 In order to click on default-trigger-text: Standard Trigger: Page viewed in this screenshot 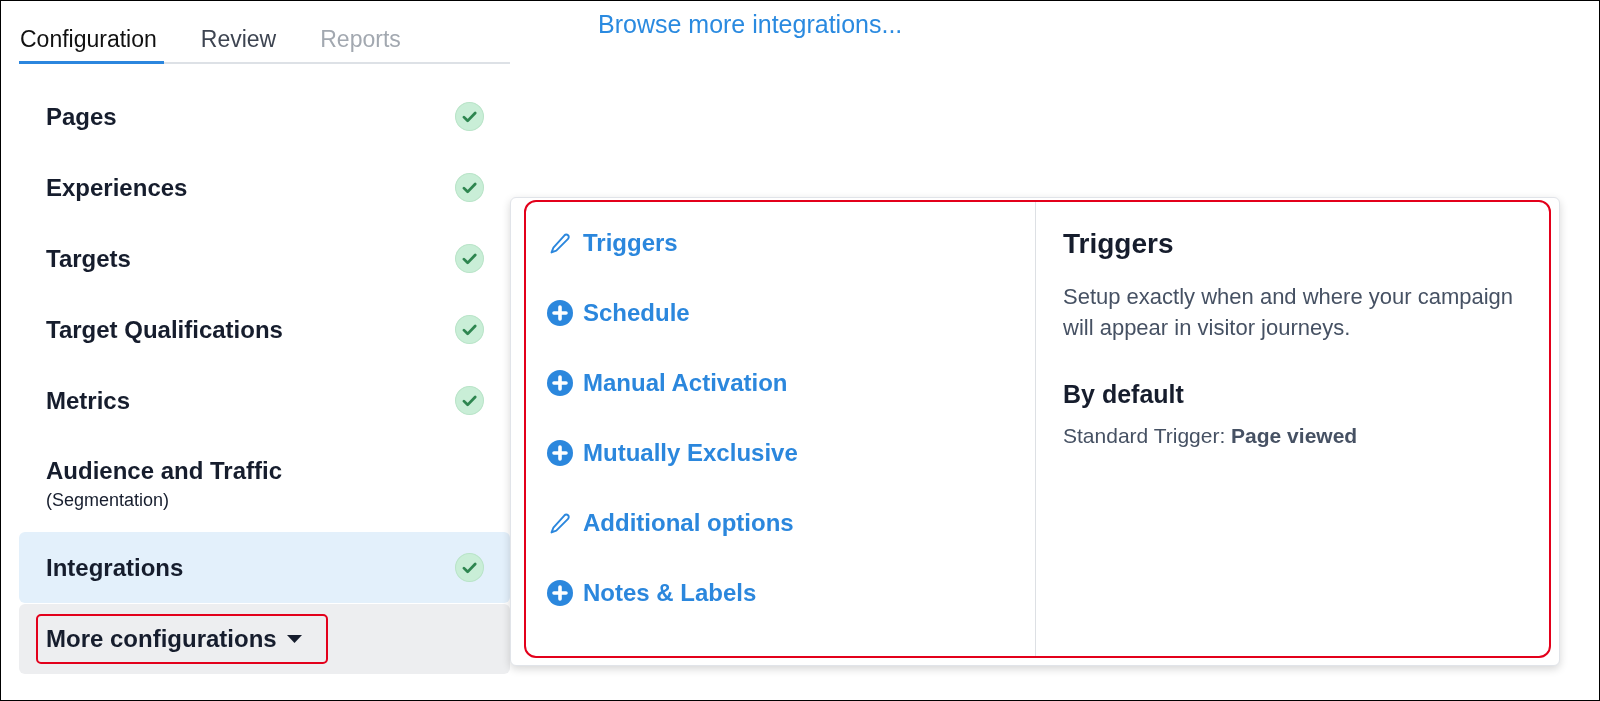, I will do `click(1210, 436)`.